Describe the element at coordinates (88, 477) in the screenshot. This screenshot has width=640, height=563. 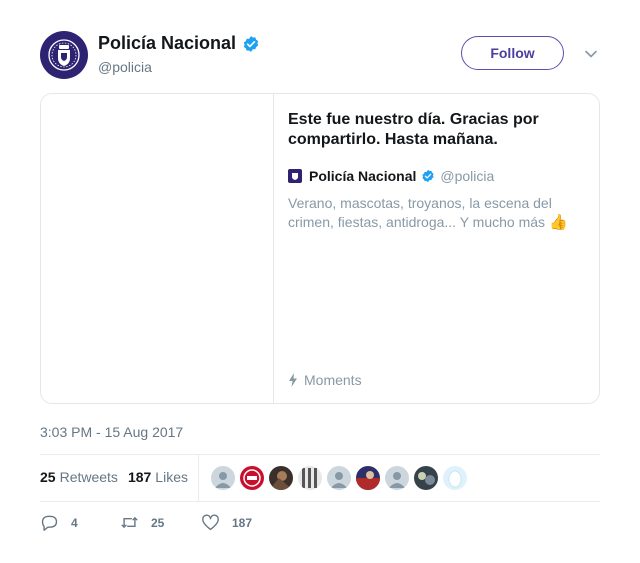
I see `retweets-label: Retweets` at that location.